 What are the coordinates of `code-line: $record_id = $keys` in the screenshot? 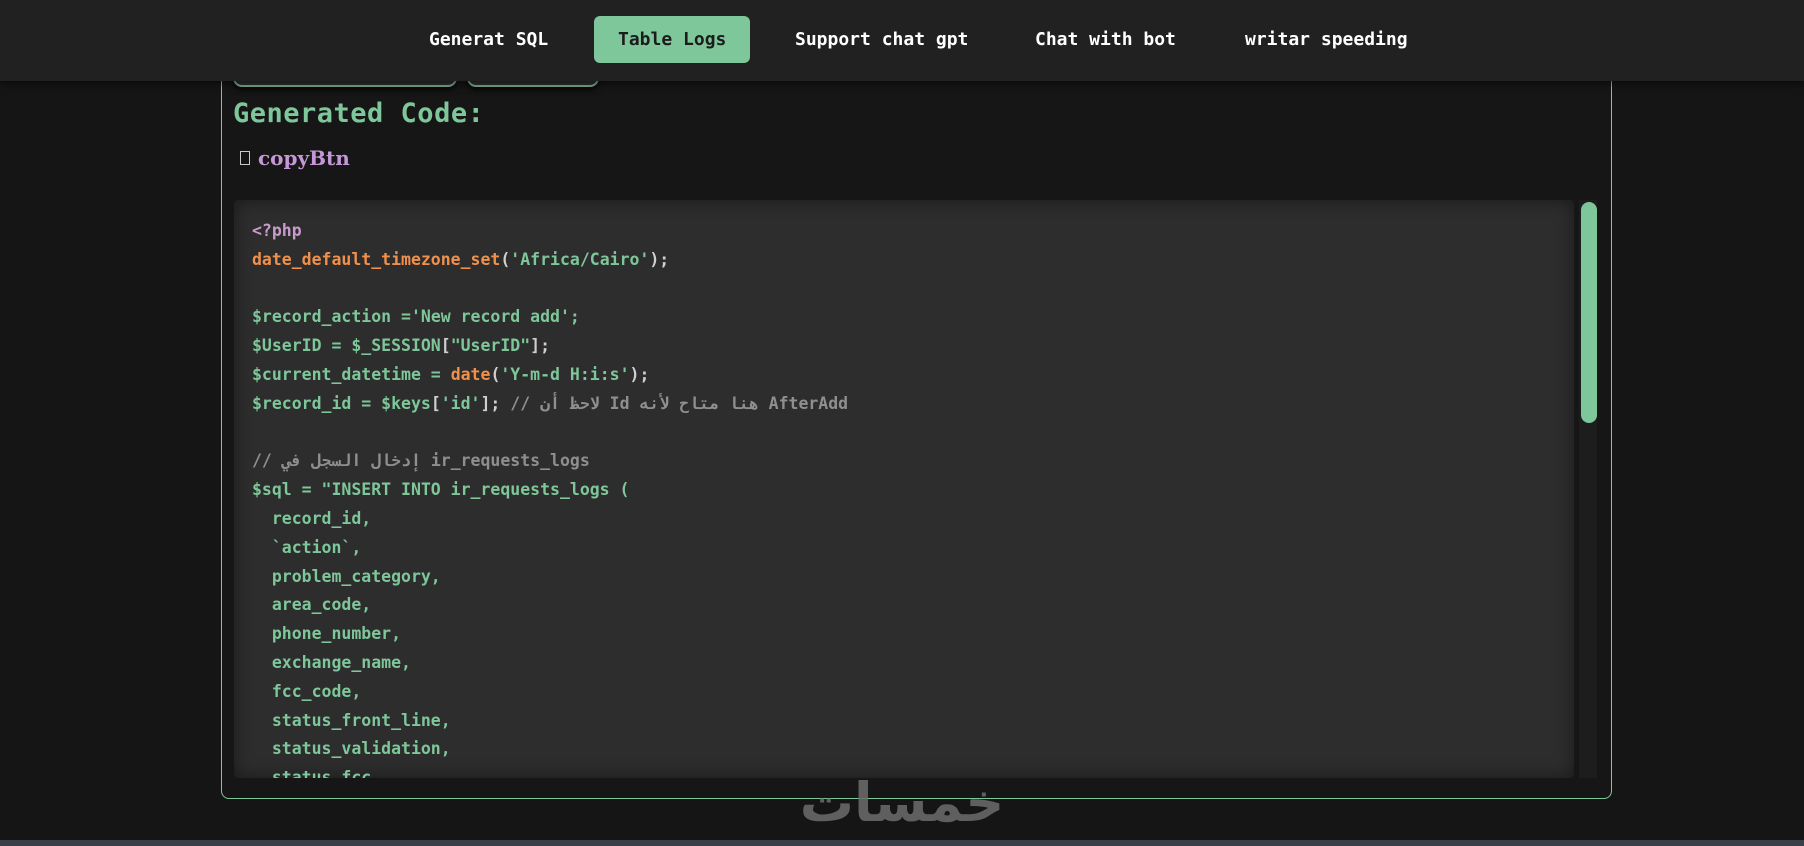 It's located at (341, 403).